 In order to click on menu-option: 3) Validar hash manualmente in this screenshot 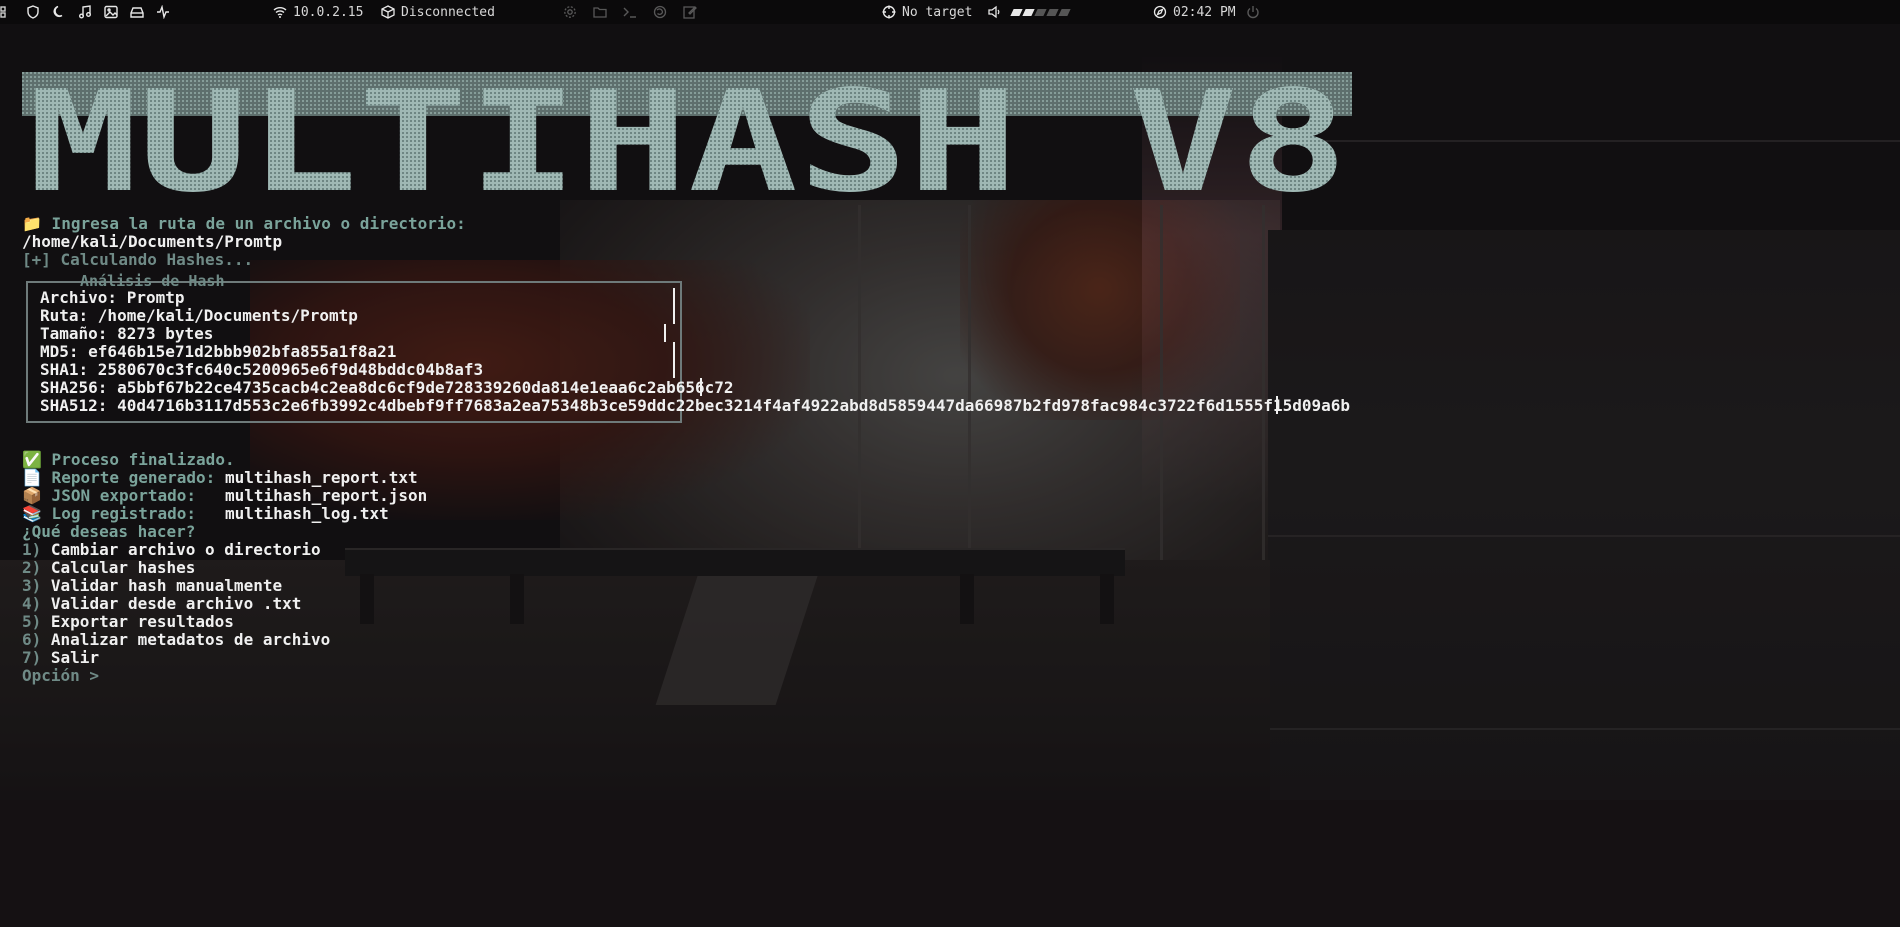, I will do `click(152, 585)`.